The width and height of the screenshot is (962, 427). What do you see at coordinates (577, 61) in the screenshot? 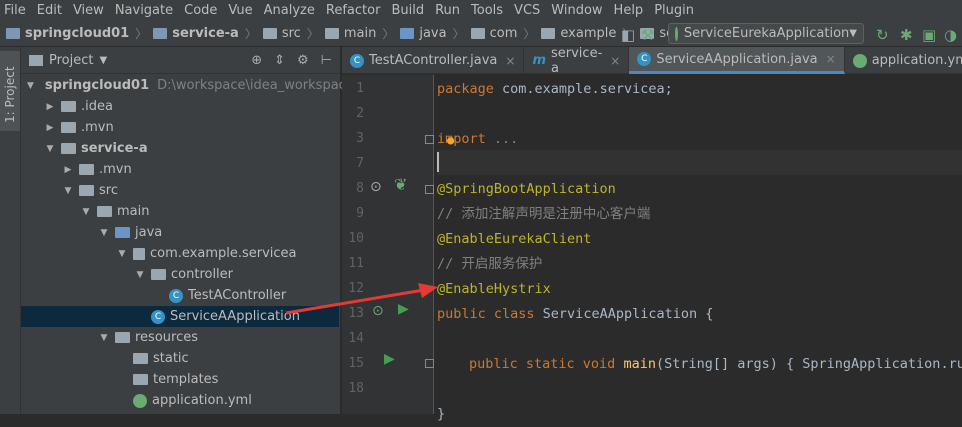
I see `tab-service-a-pom: m service-a ×` at bounding box center [577, 61].